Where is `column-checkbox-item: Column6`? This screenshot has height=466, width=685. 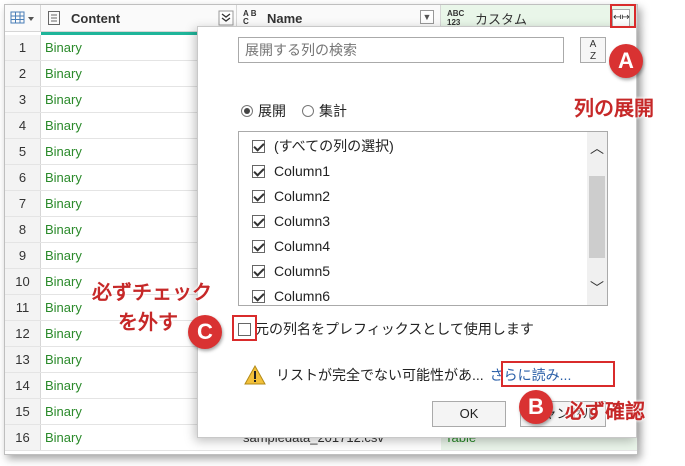 column-checkbox-item: Column6 is located at coordinates (291, 295).